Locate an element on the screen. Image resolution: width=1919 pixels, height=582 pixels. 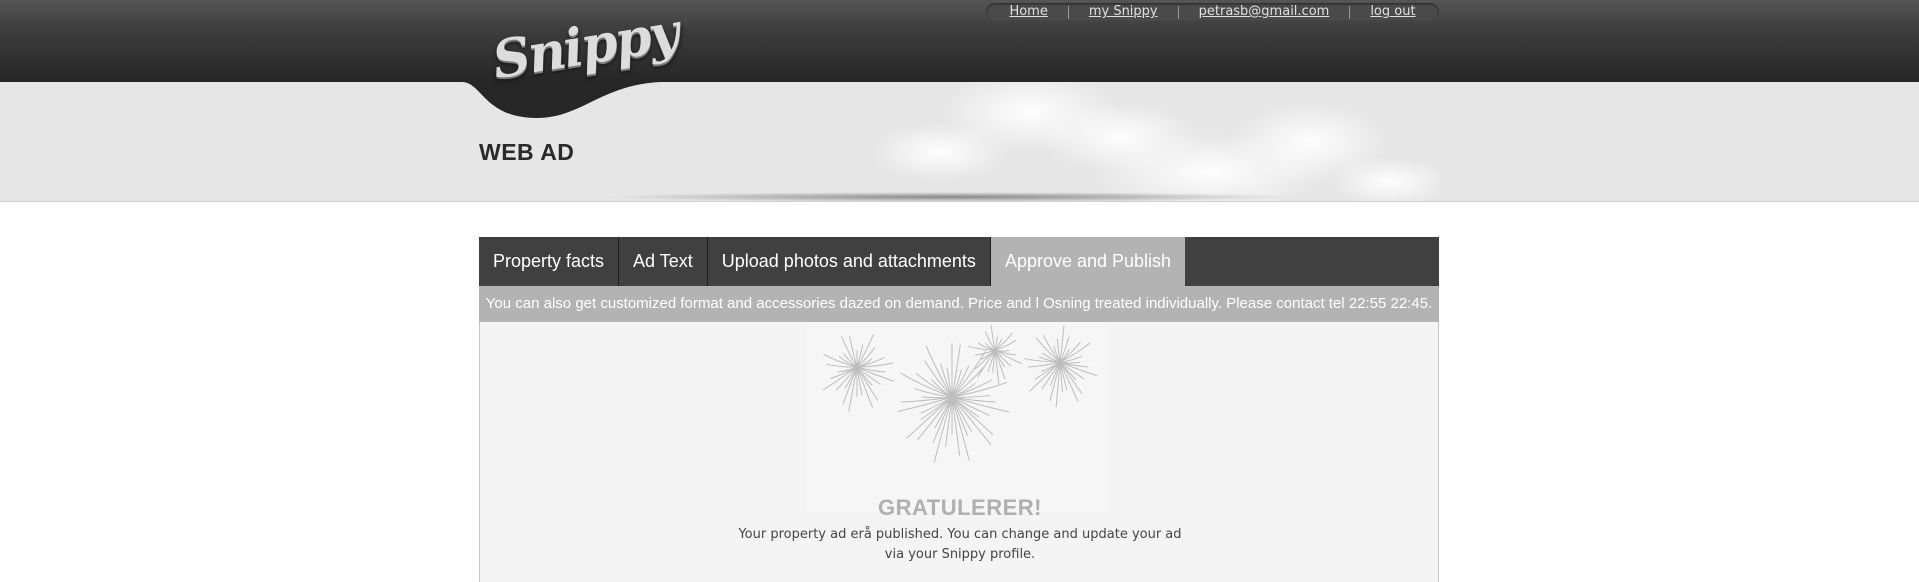
success-heading: GRATULERER! is located at coordinates (960, 507).